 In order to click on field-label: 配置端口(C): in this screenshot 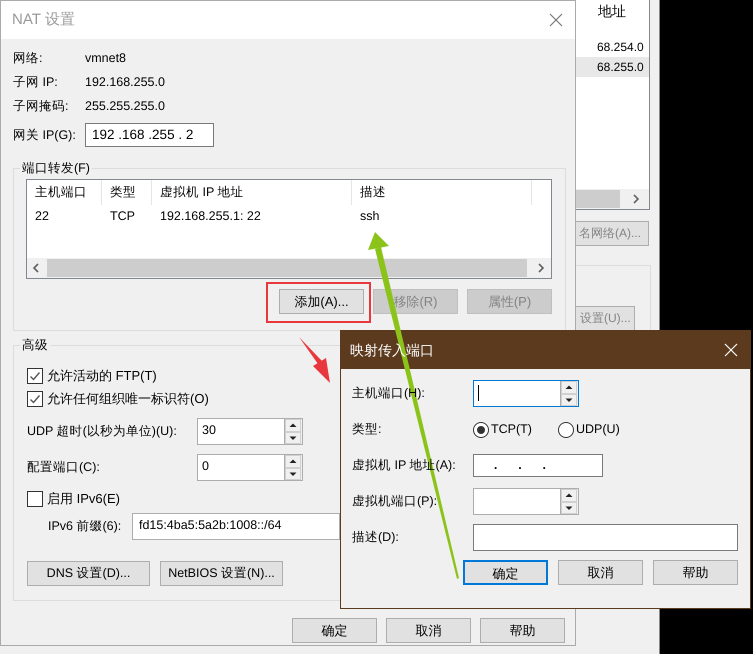, I will do `click(64, 467)`.